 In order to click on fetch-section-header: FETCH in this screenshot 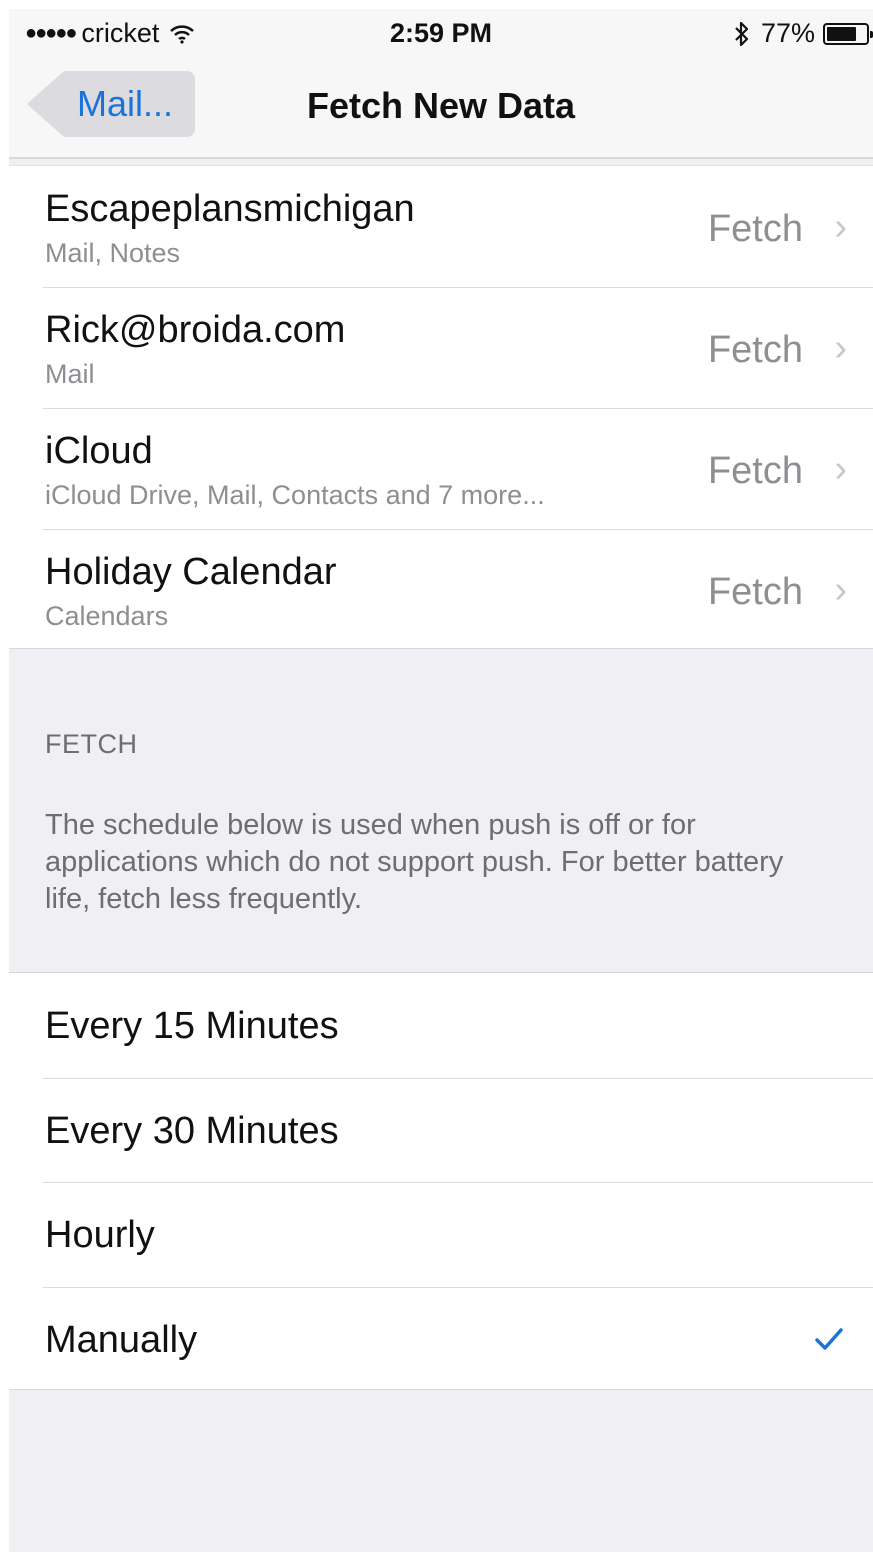, I will do `click(91, 744)`.